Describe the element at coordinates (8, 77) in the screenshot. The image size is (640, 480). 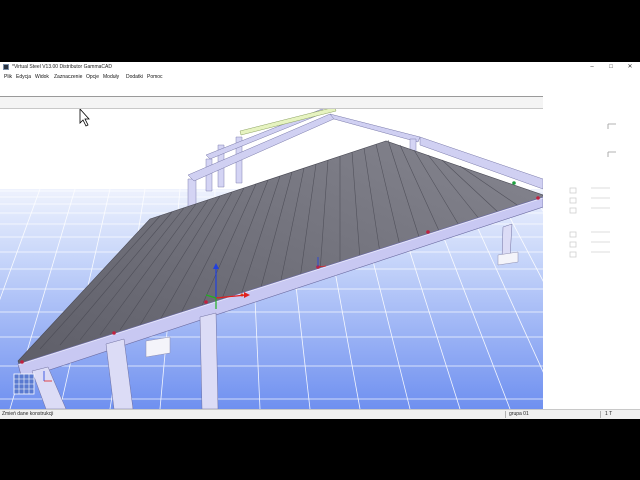
I see `menu-file: Plik` at that location.